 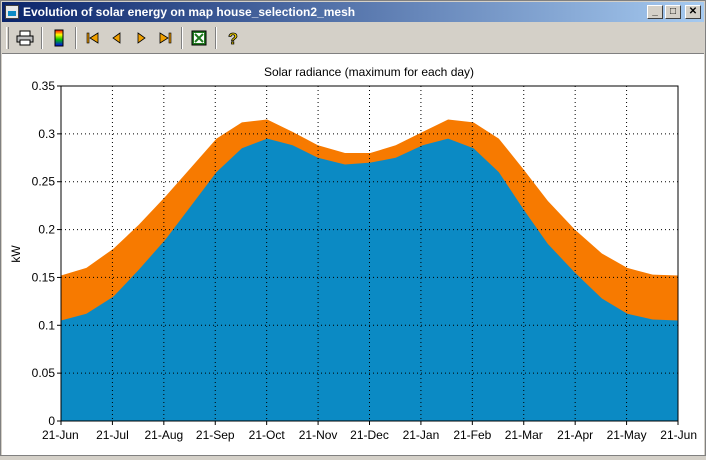 I want to click on print-icon, so click(x=25, y=38).